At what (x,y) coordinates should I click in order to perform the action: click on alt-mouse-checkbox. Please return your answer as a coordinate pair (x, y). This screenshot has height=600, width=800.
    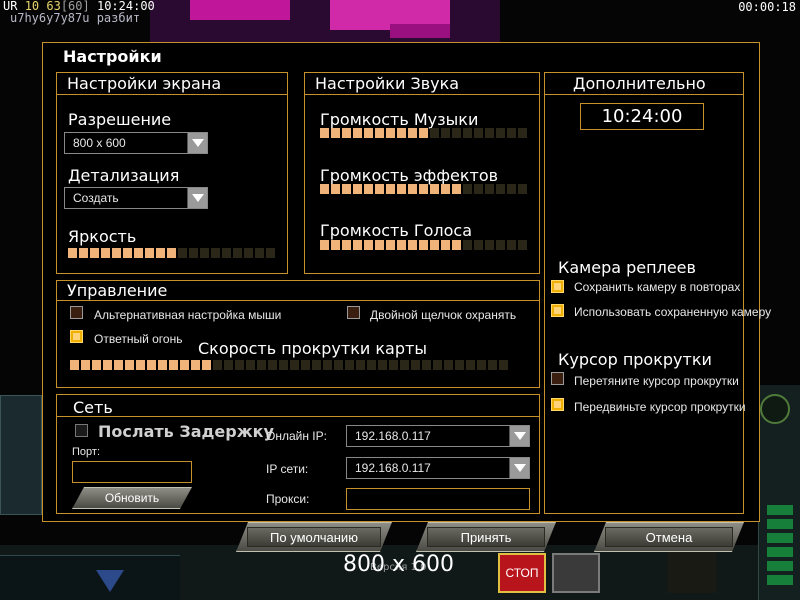
    Looking at the image, I should click on (76, 312).